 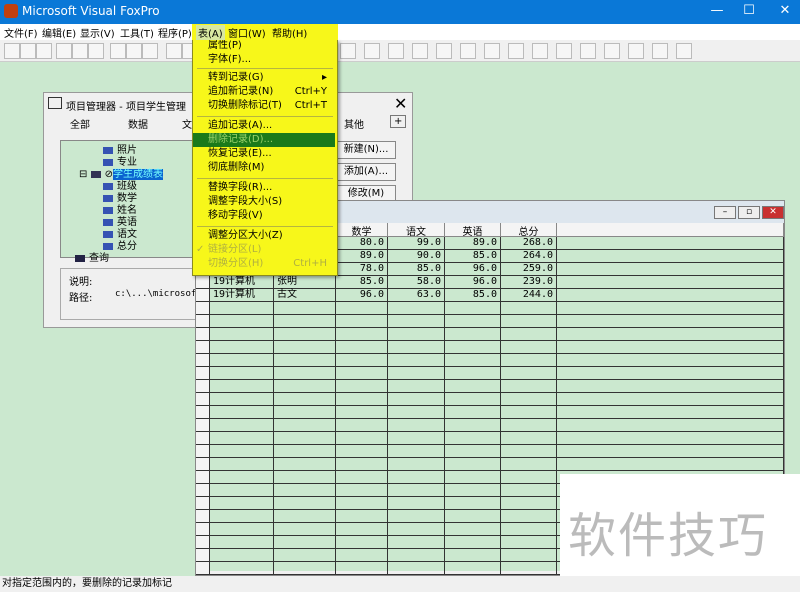 What do you see at coordinates (264, 46) in the screenshot?
I see `menu-item: 属性(P)` at bounding box center [264, 46].